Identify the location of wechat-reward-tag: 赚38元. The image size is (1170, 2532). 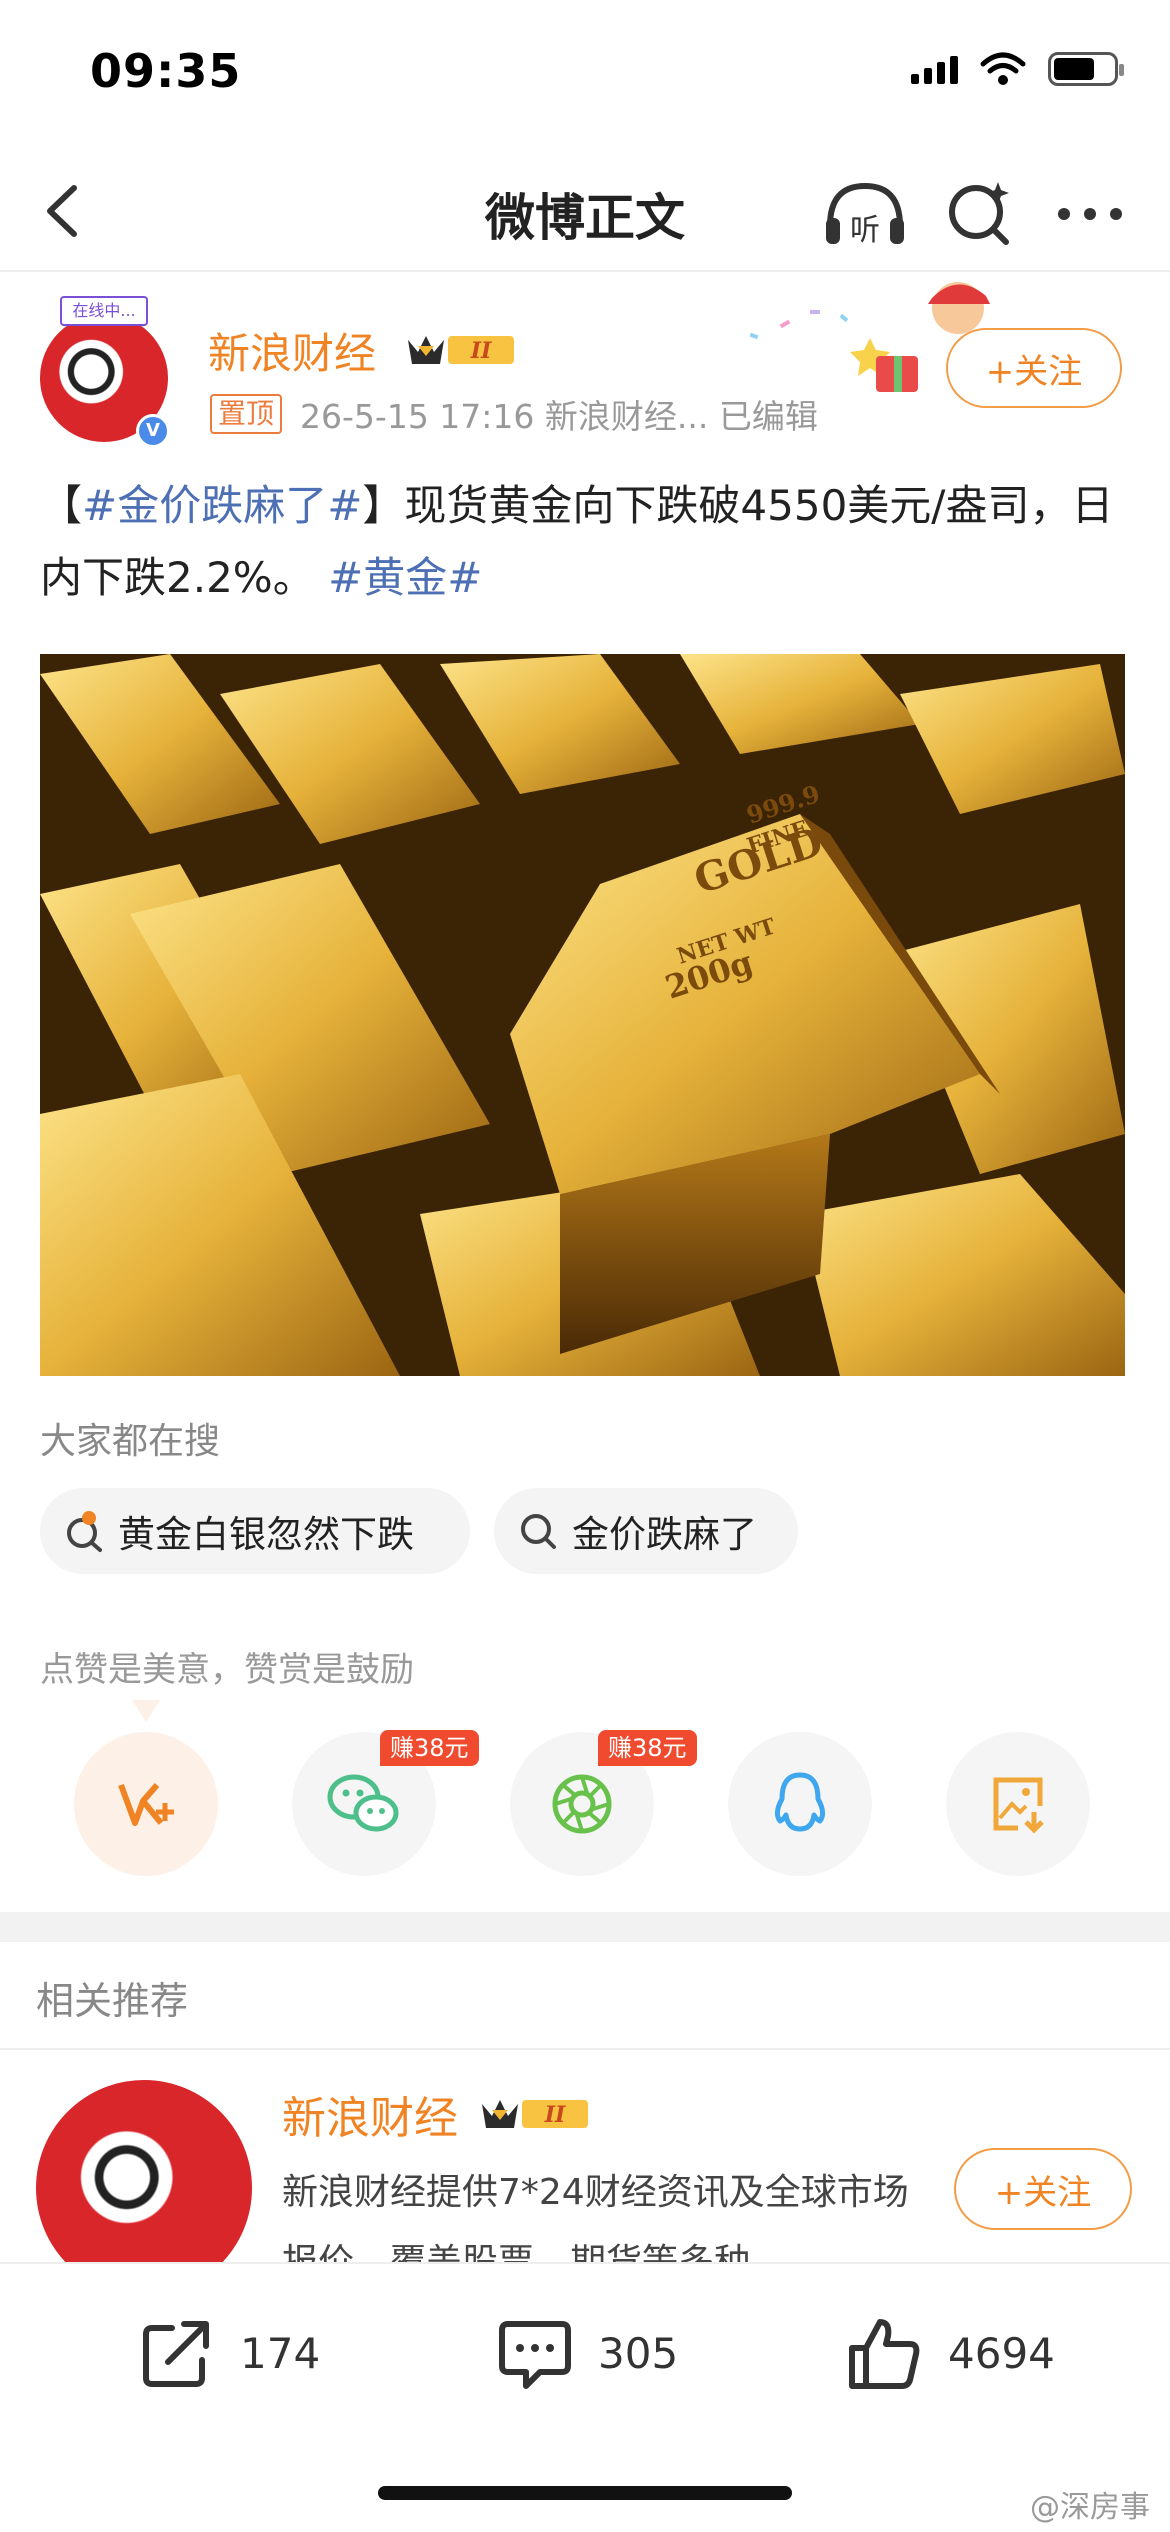
(429, 1748).